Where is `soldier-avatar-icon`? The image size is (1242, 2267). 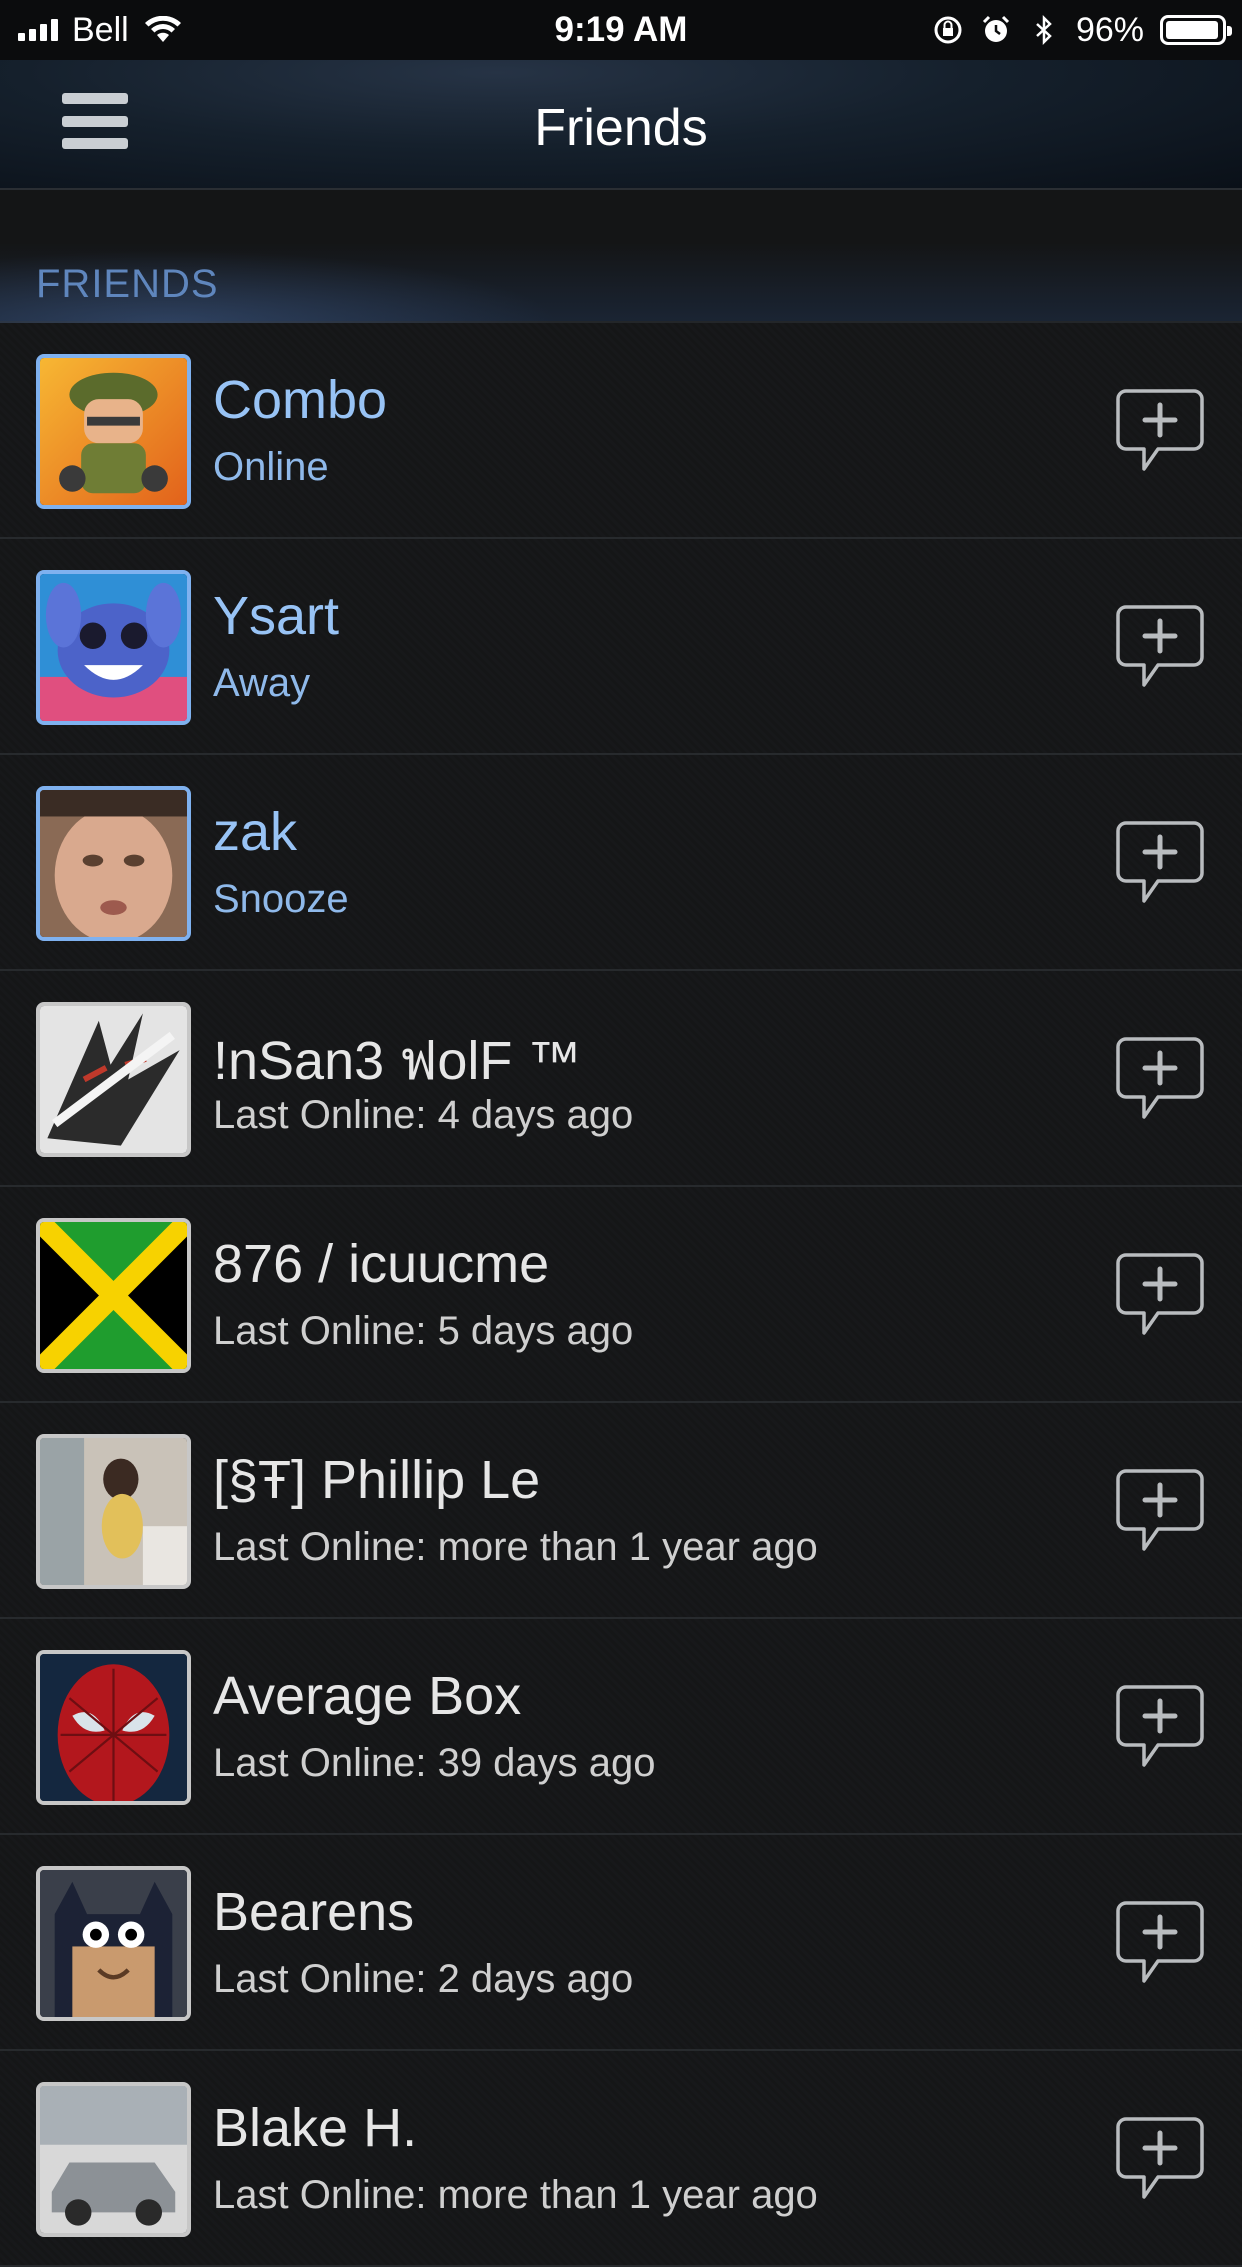 soldier-avatar-icon is located at coordinates (113, 431).